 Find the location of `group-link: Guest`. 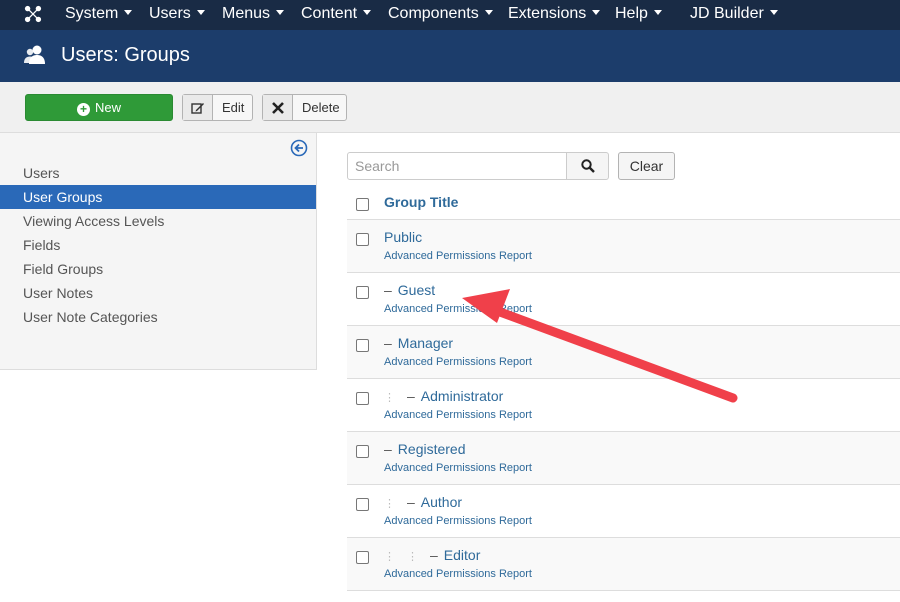

group-link: Guest is located at coordinates (416, 290).